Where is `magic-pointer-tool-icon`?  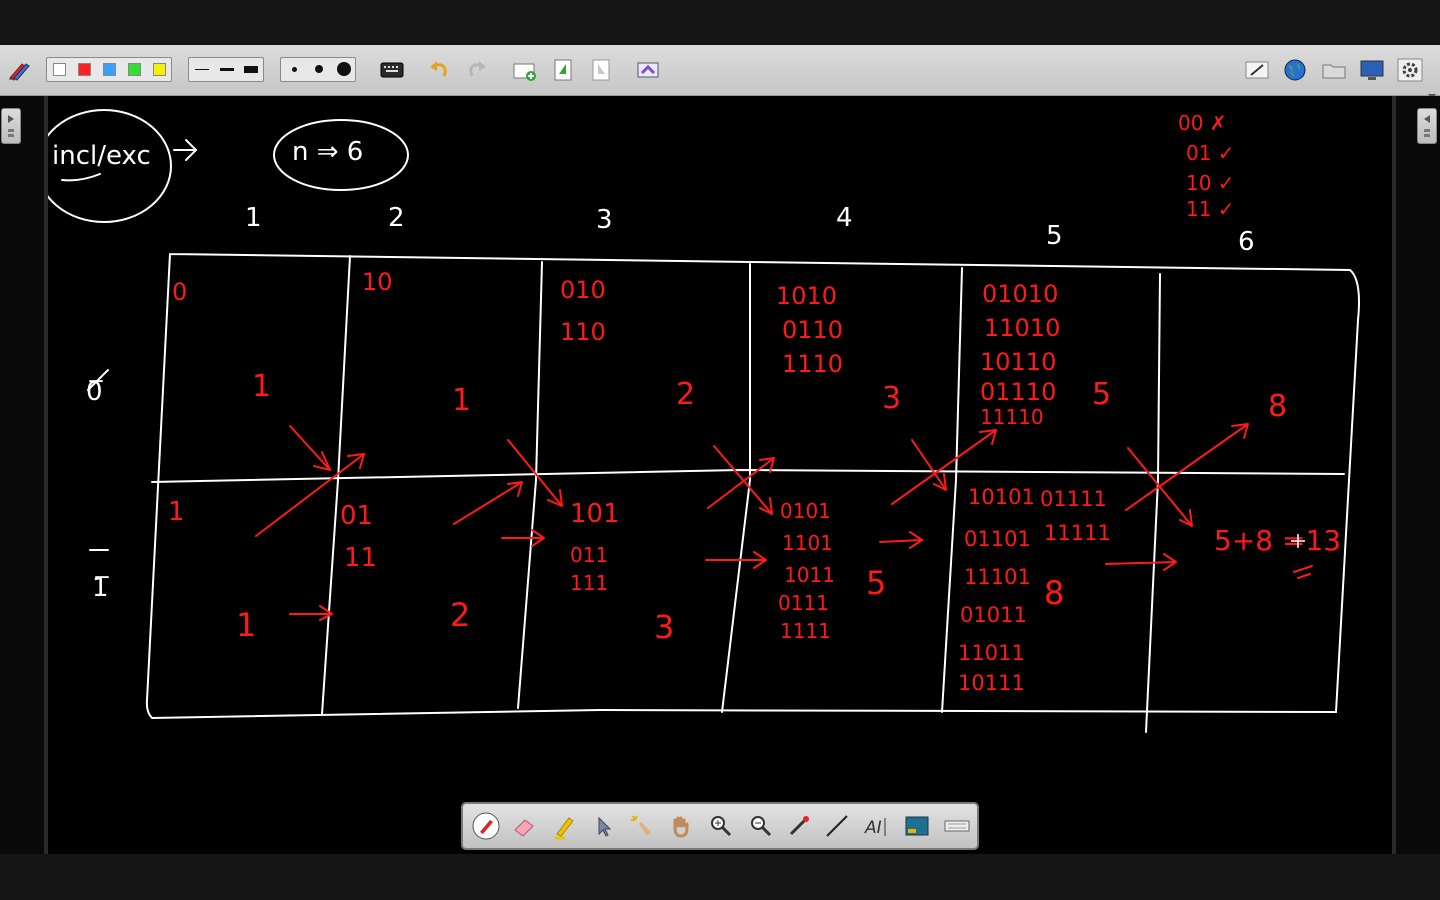
magic-pointer-tool-icon is located at coordinates (641, 826).